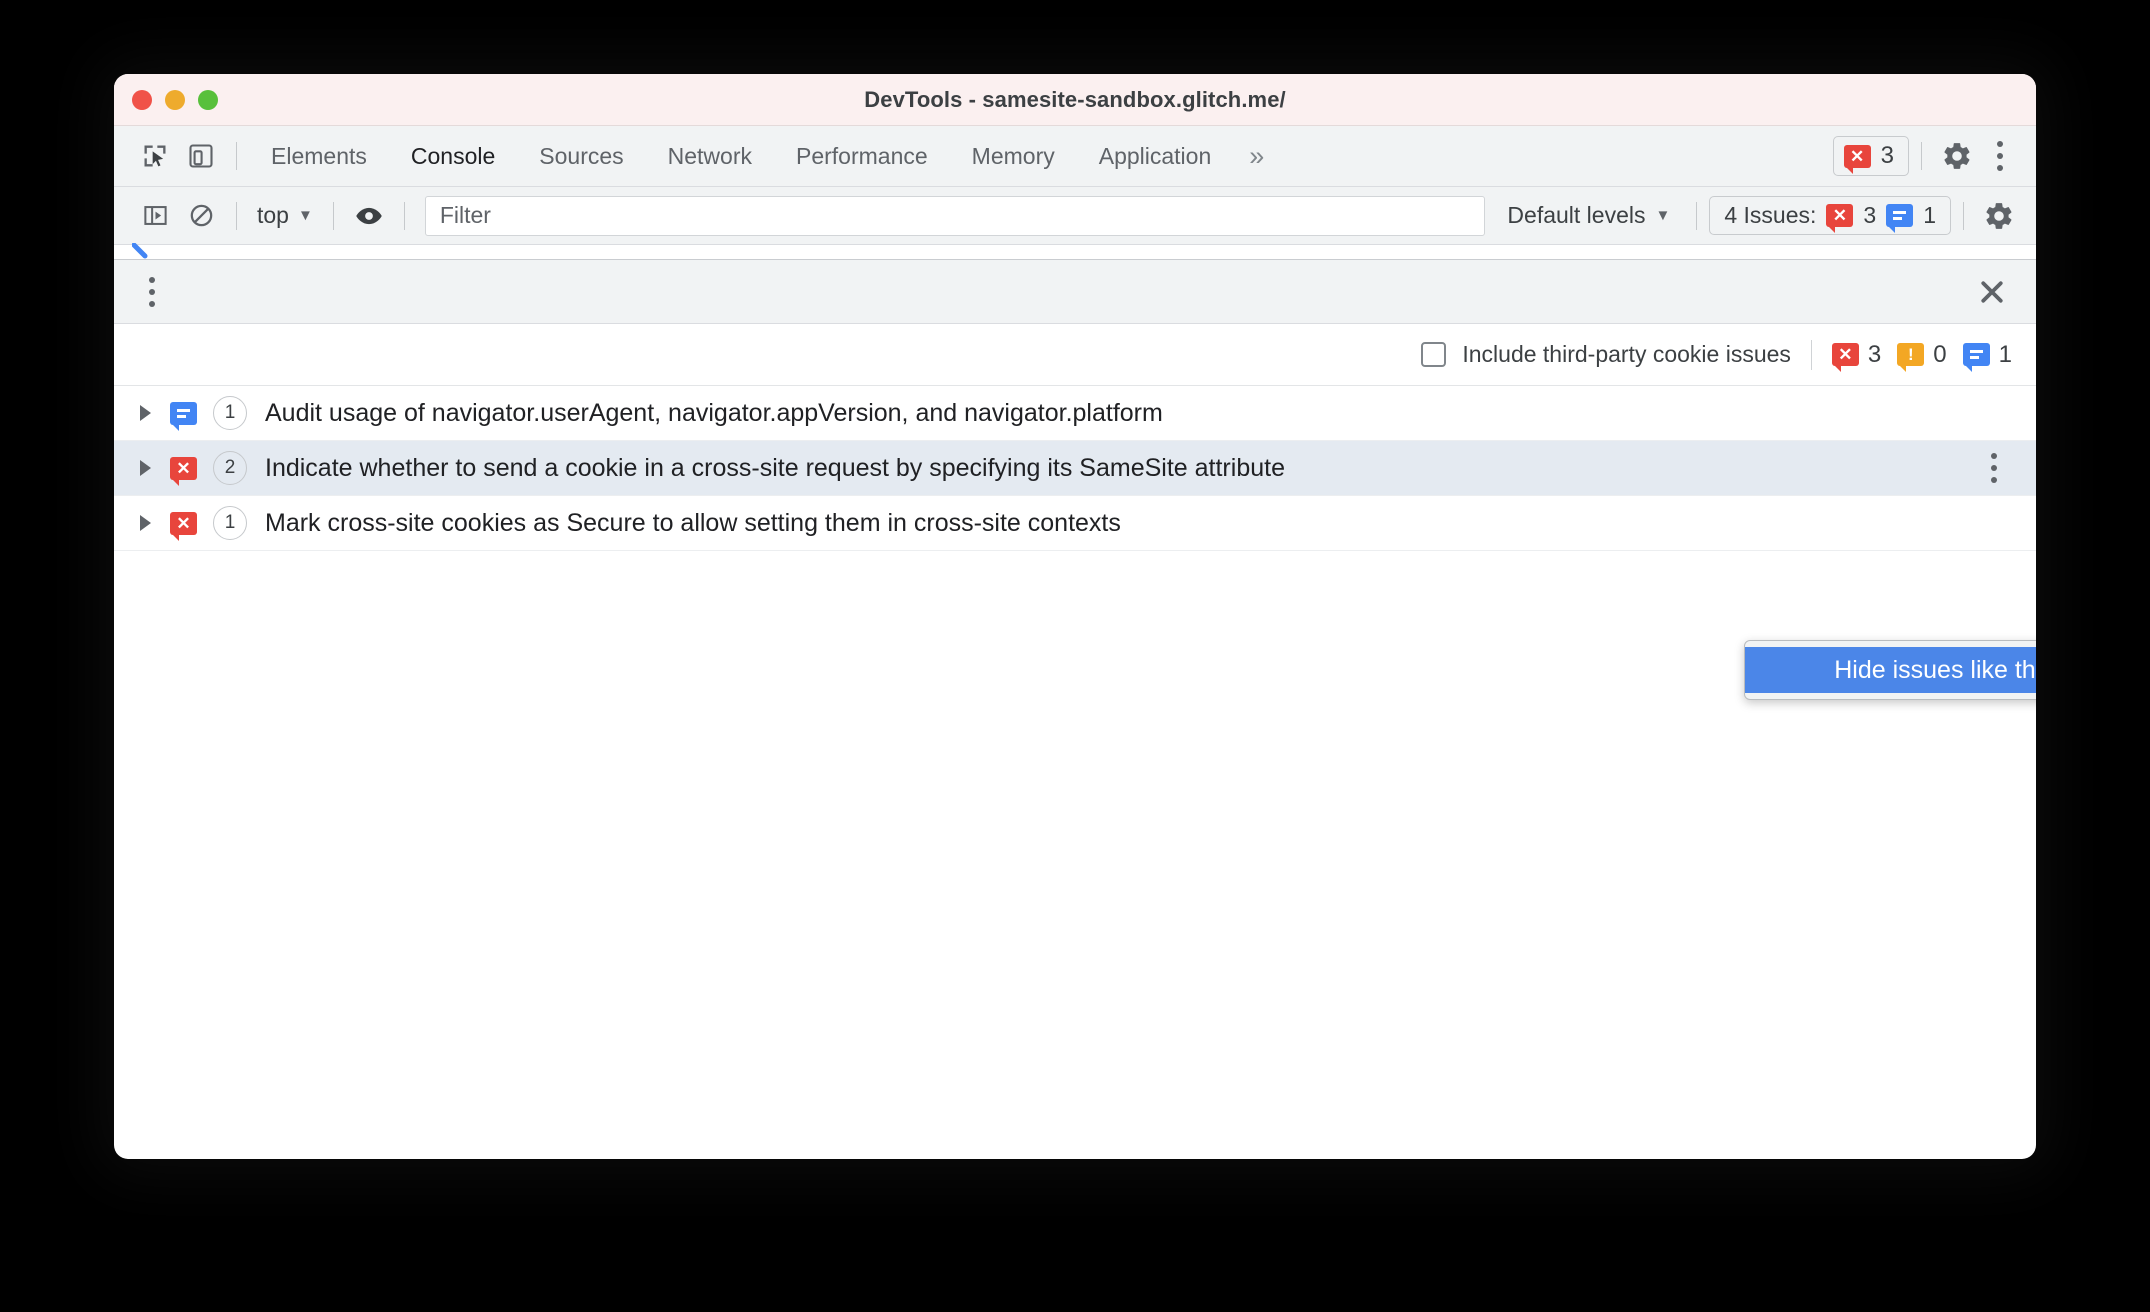 The image size is (2150, 1312). What do you see at coordinates (1075, 251) in the screenshot?
I see `drawer-resize-handle` at bounding box center [1075, 251].